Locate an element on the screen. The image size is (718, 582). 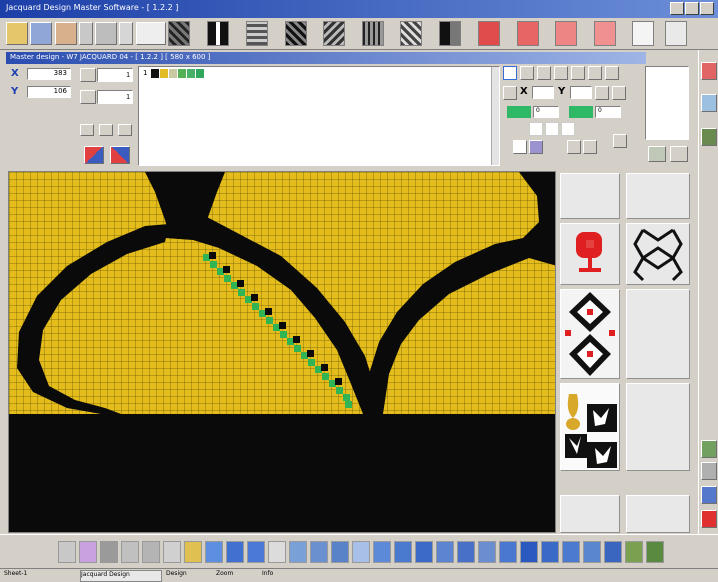
point-small-icon is located at coordinates (527, 73).